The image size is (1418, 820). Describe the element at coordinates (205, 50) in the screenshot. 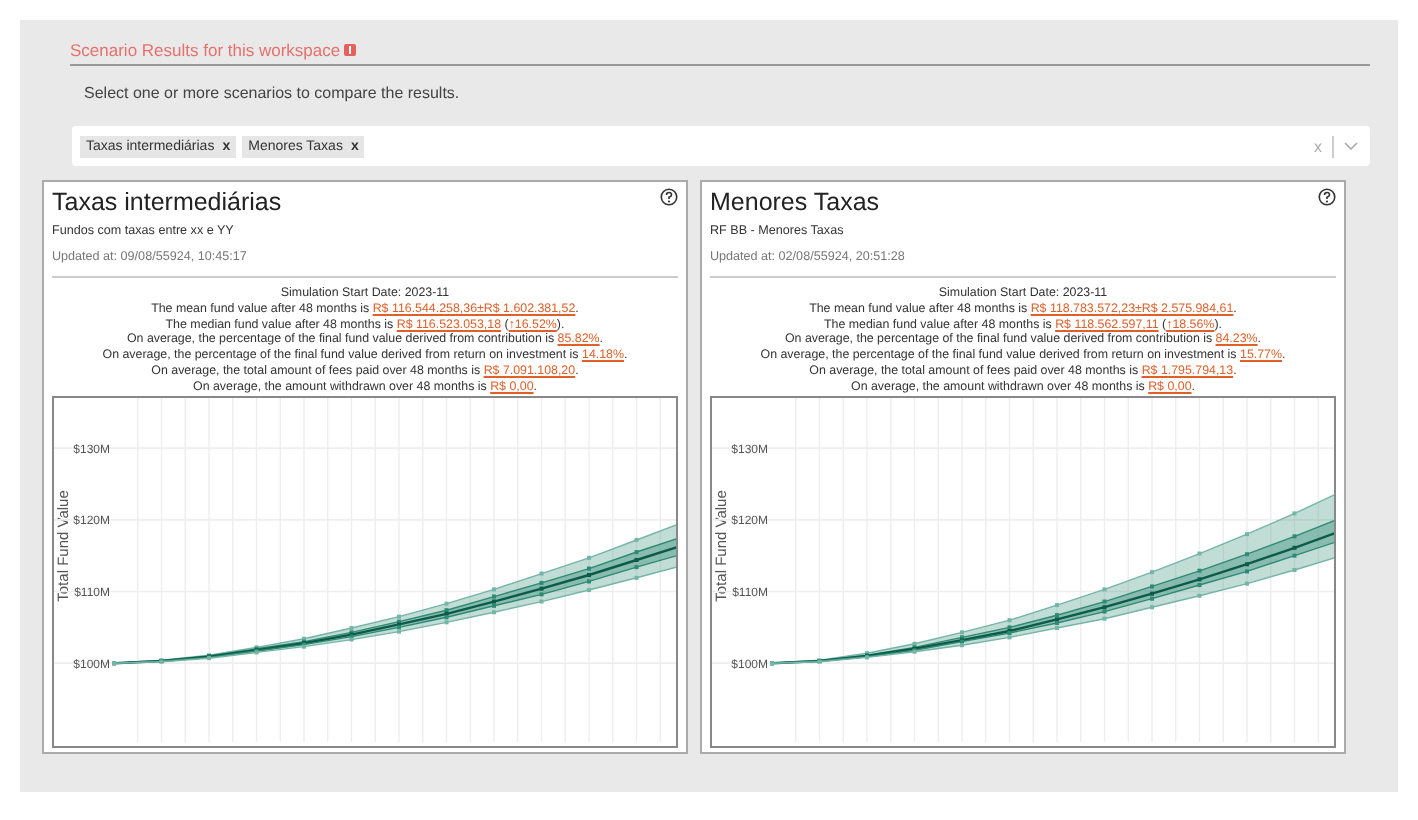

I see `section-title: Scenario Results for this workspace` at that location.